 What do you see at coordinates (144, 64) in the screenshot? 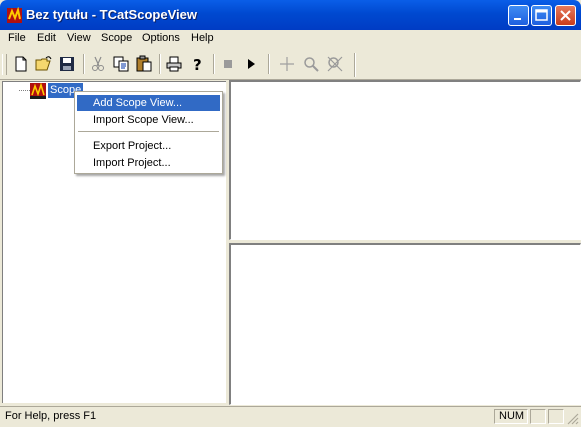
I see `paste-icon` at bounding box center [144, 64].